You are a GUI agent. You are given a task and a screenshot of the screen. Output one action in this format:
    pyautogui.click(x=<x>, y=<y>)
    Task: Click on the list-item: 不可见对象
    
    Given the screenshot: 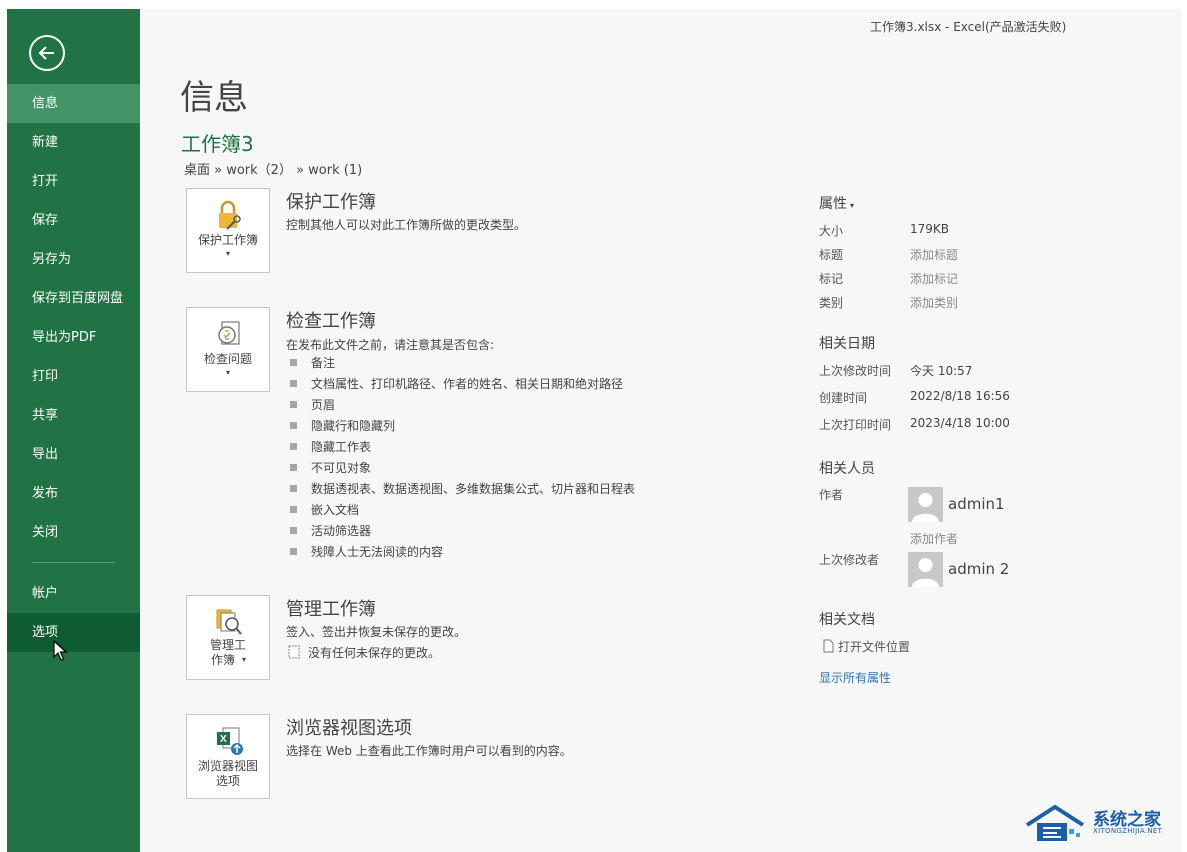 What is the action you would take?
    pyautogui.click(x=462, y=468)
    